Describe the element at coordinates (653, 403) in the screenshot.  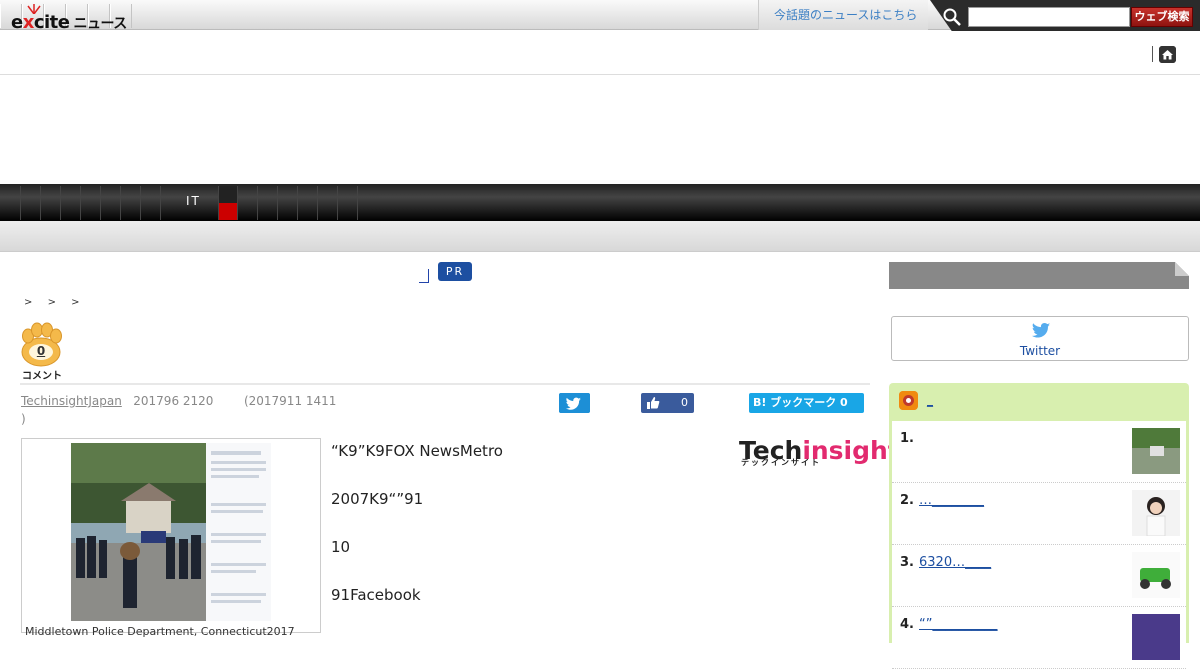
I see `thumbs-up-icon` at that location.